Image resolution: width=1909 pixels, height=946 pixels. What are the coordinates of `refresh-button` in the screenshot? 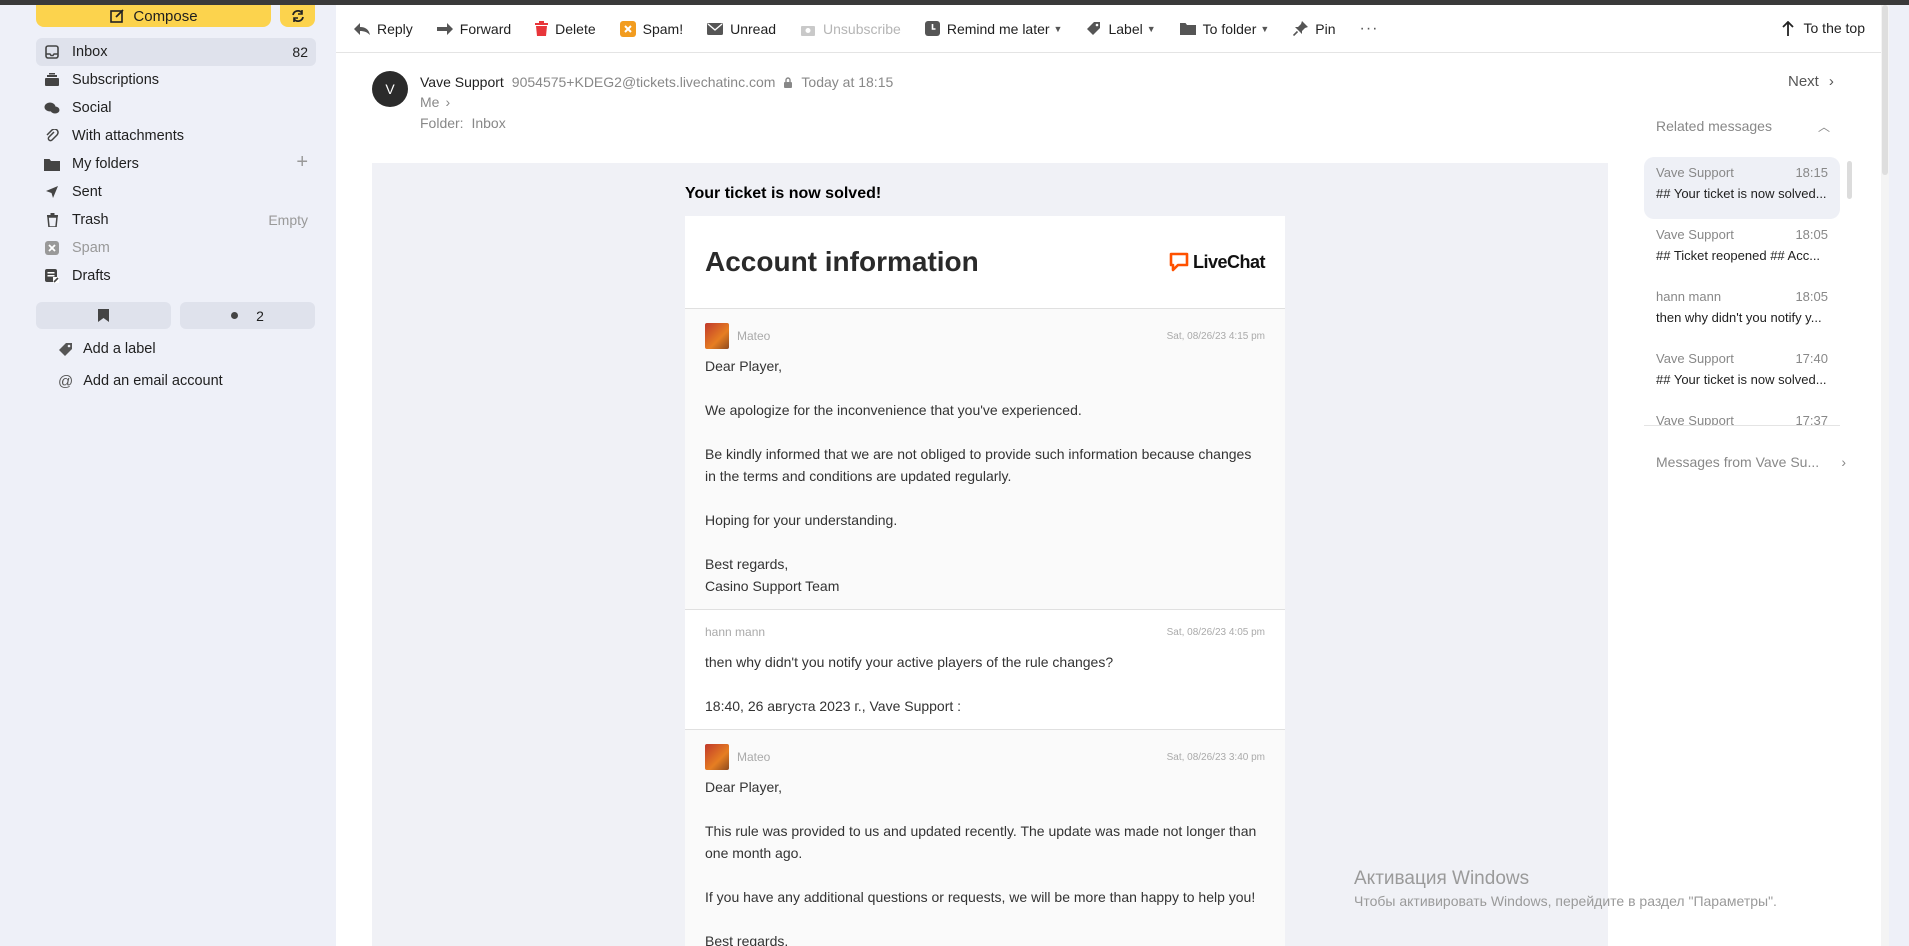 It's located at (297, 16).